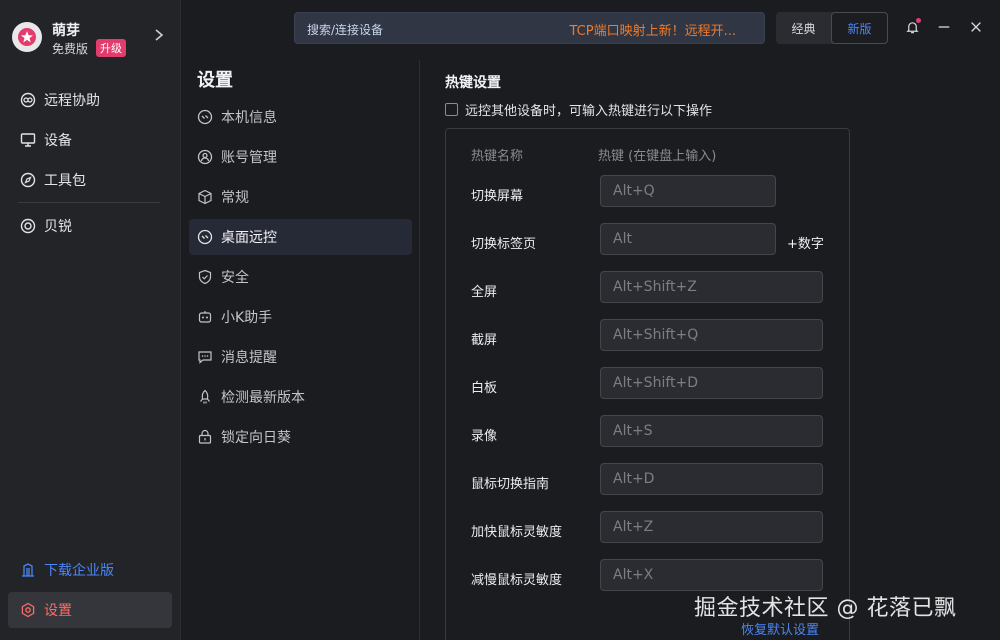 This screenshot has width=1000, height=640. I want to click on sidebar-item-label: 设置, so click(58, 611).